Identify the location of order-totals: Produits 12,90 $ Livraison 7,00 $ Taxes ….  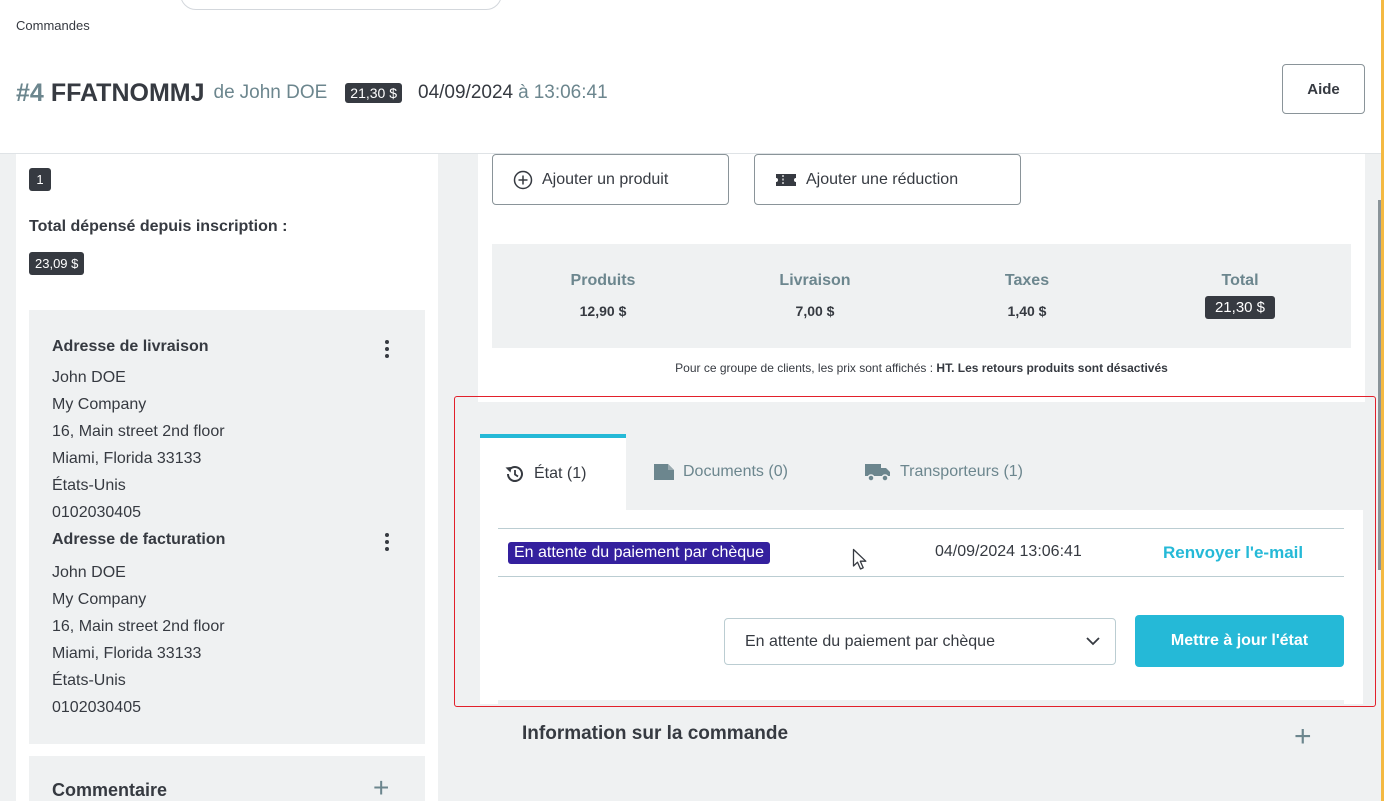
(921, 296).